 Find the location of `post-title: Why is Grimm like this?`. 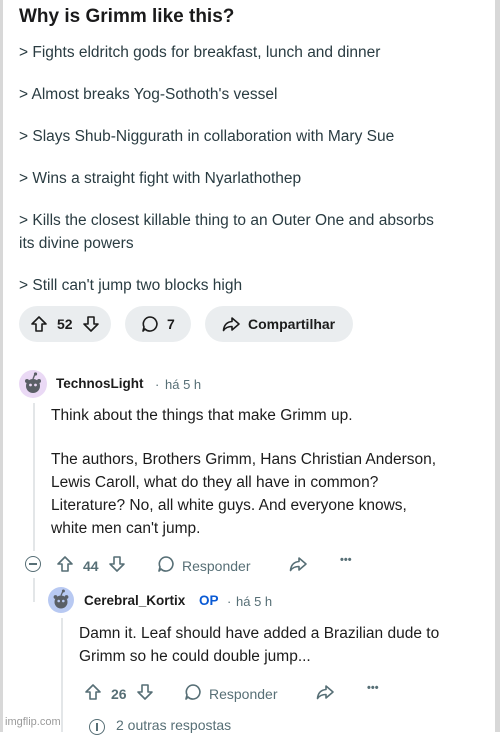

post-title: Why is Grimm like this? is located at coordinates (127, 16).